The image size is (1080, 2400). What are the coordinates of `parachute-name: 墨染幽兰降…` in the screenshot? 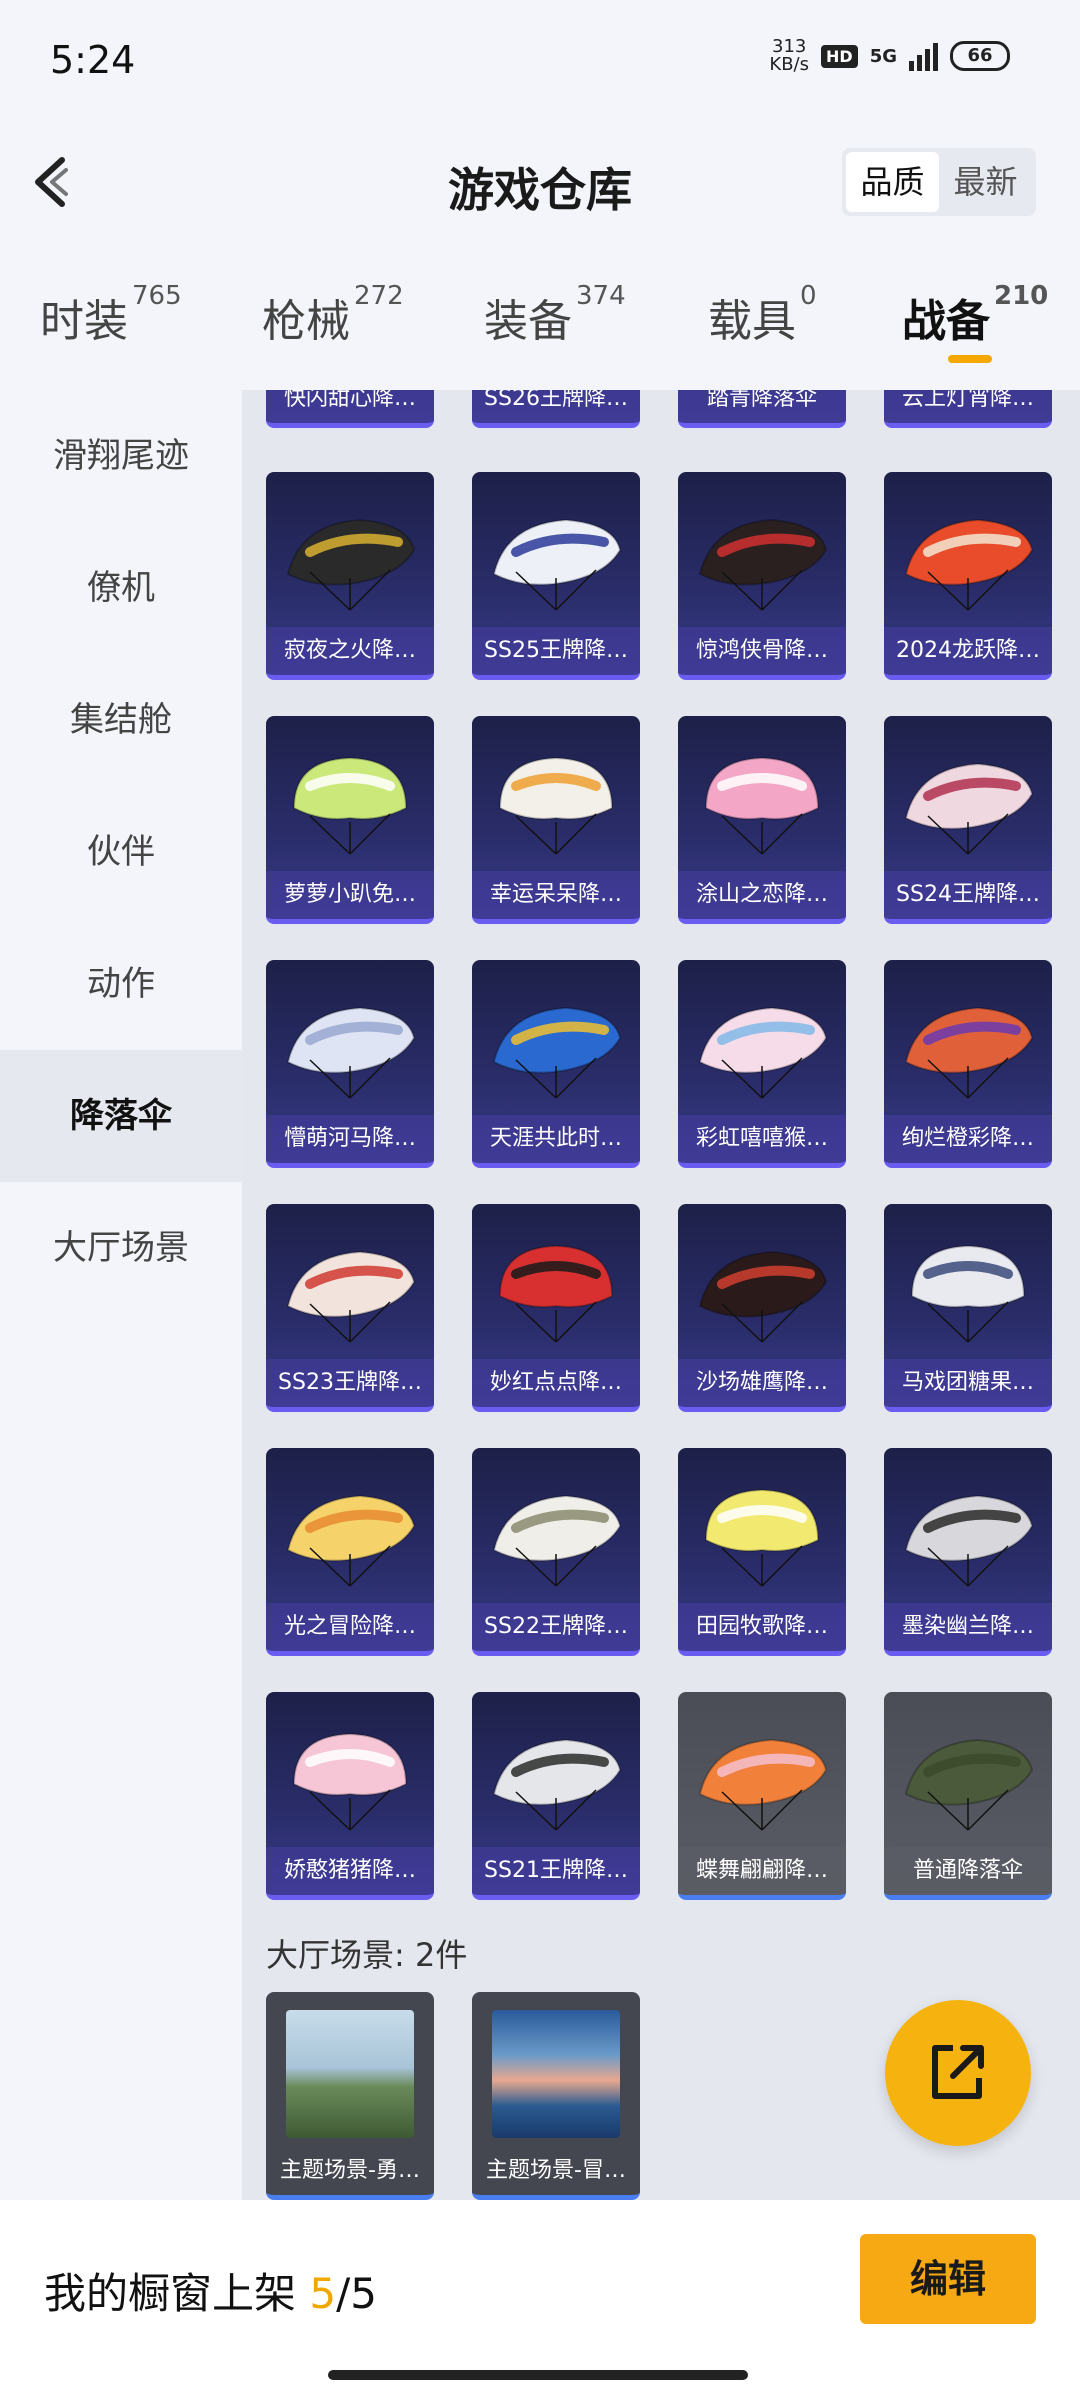 It's located at (968, 1627).